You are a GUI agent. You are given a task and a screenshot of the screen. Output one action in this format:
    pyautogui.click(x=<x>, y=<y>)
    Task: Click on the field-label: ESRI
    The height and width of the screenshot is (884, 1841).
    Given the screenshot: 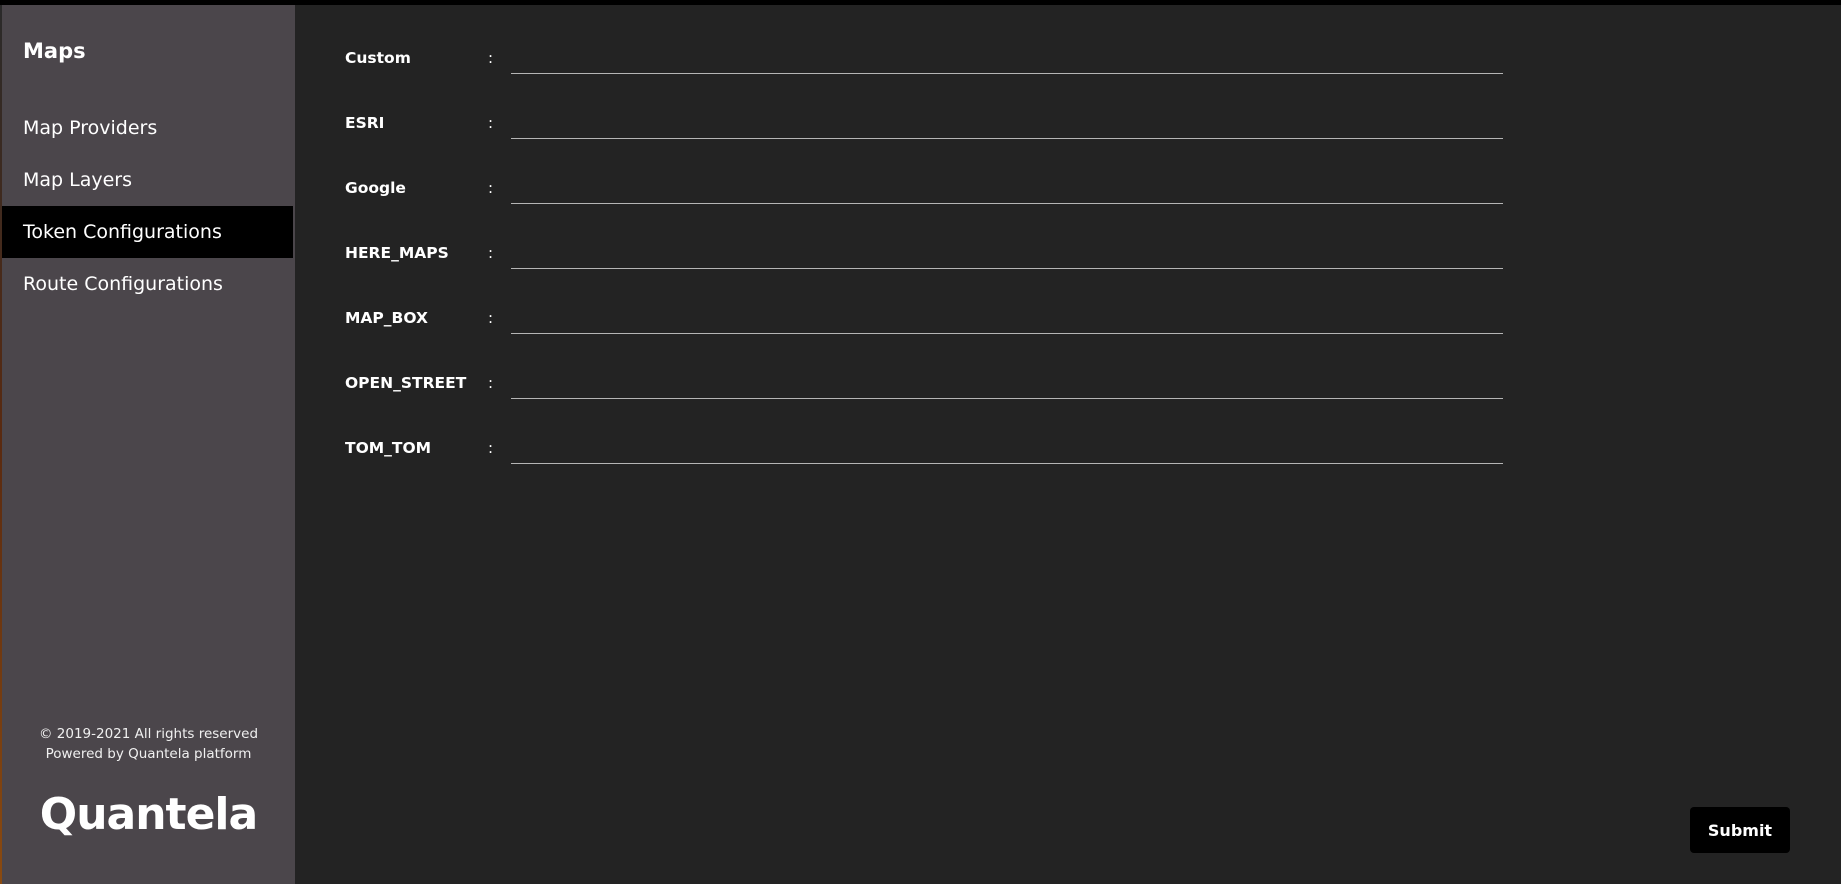 What is the action you would take?
    pyautogui.click(x=365, y=123)
    